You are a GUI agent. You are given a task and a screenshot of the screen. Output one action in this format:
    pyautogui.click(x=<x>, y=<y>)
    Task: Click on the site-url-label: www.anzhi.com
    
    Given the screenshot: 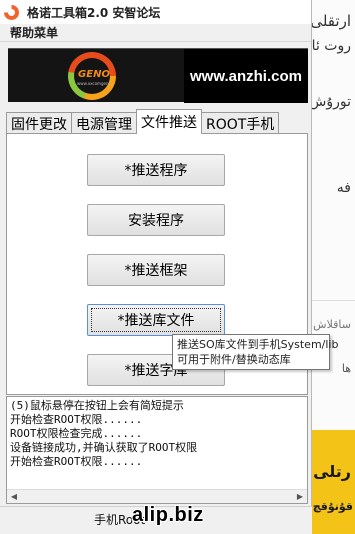 What is the action you would take?
    pyautogui.click(x=246, y=76)
    